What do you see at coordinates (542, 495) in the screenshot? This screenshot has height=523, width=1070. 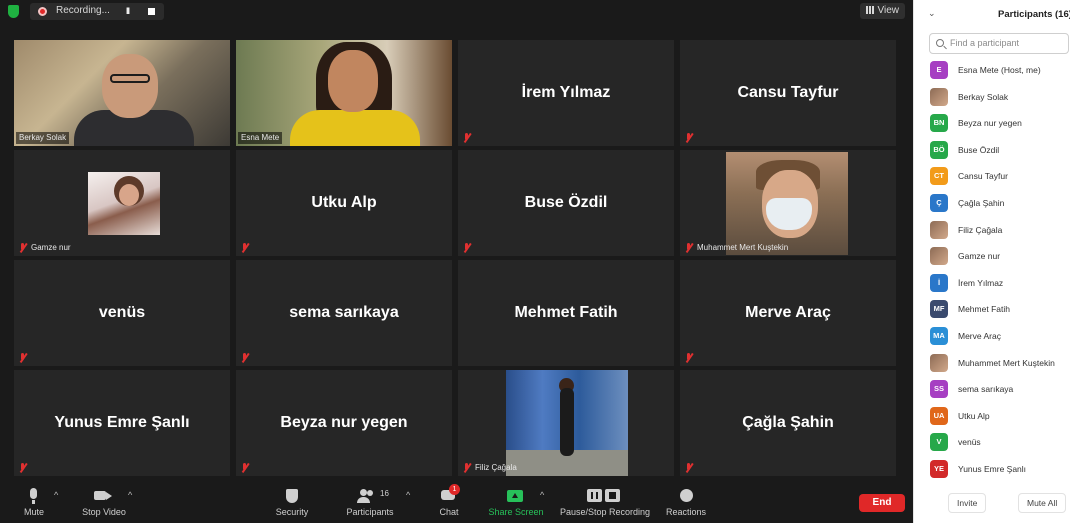 I see `share-options-caret-icon: ^` at bounding box center [542, 495].